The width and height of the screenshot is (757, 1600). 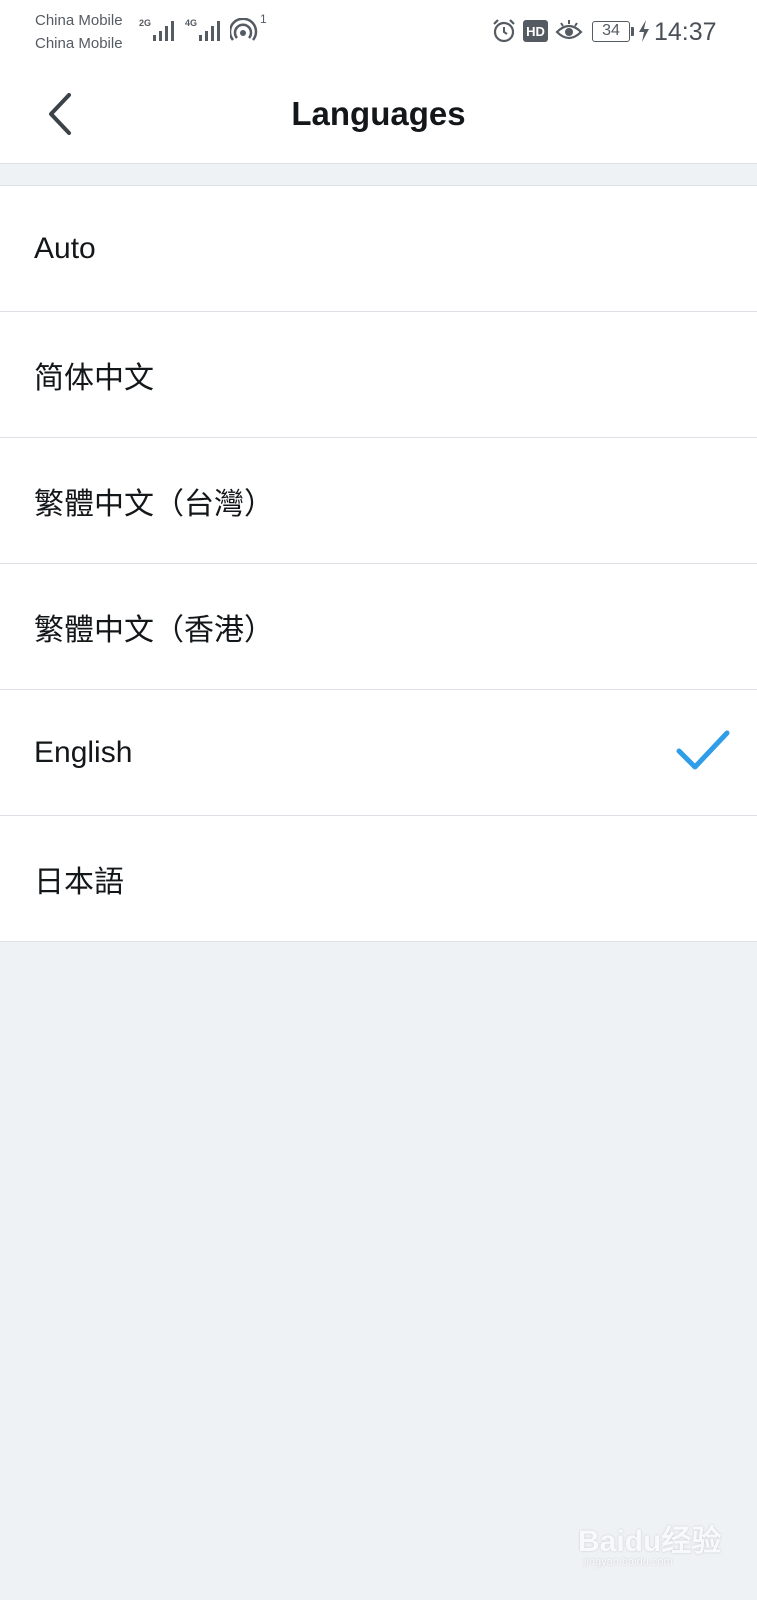 I want to click on page-title: Languages, so click(x=378, y=113).